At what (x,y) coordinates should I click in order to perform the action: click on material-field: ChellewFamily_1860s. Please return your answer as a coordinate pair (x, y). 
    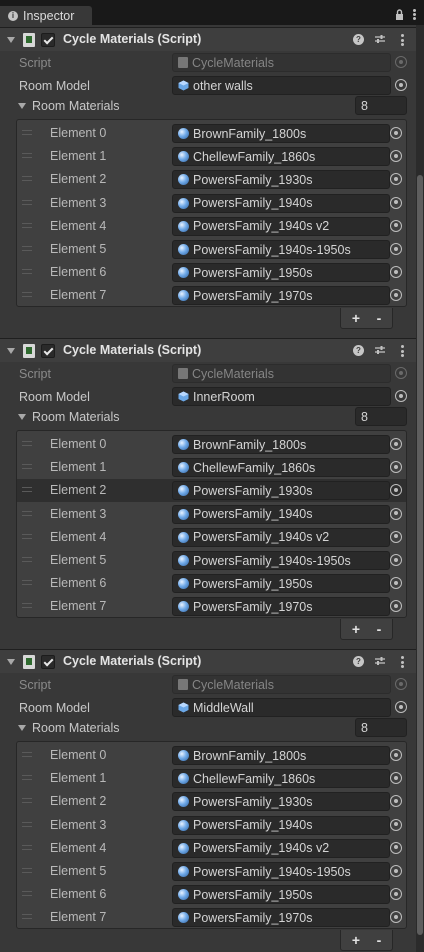
    Looking at the image, I should click on (281, 468).